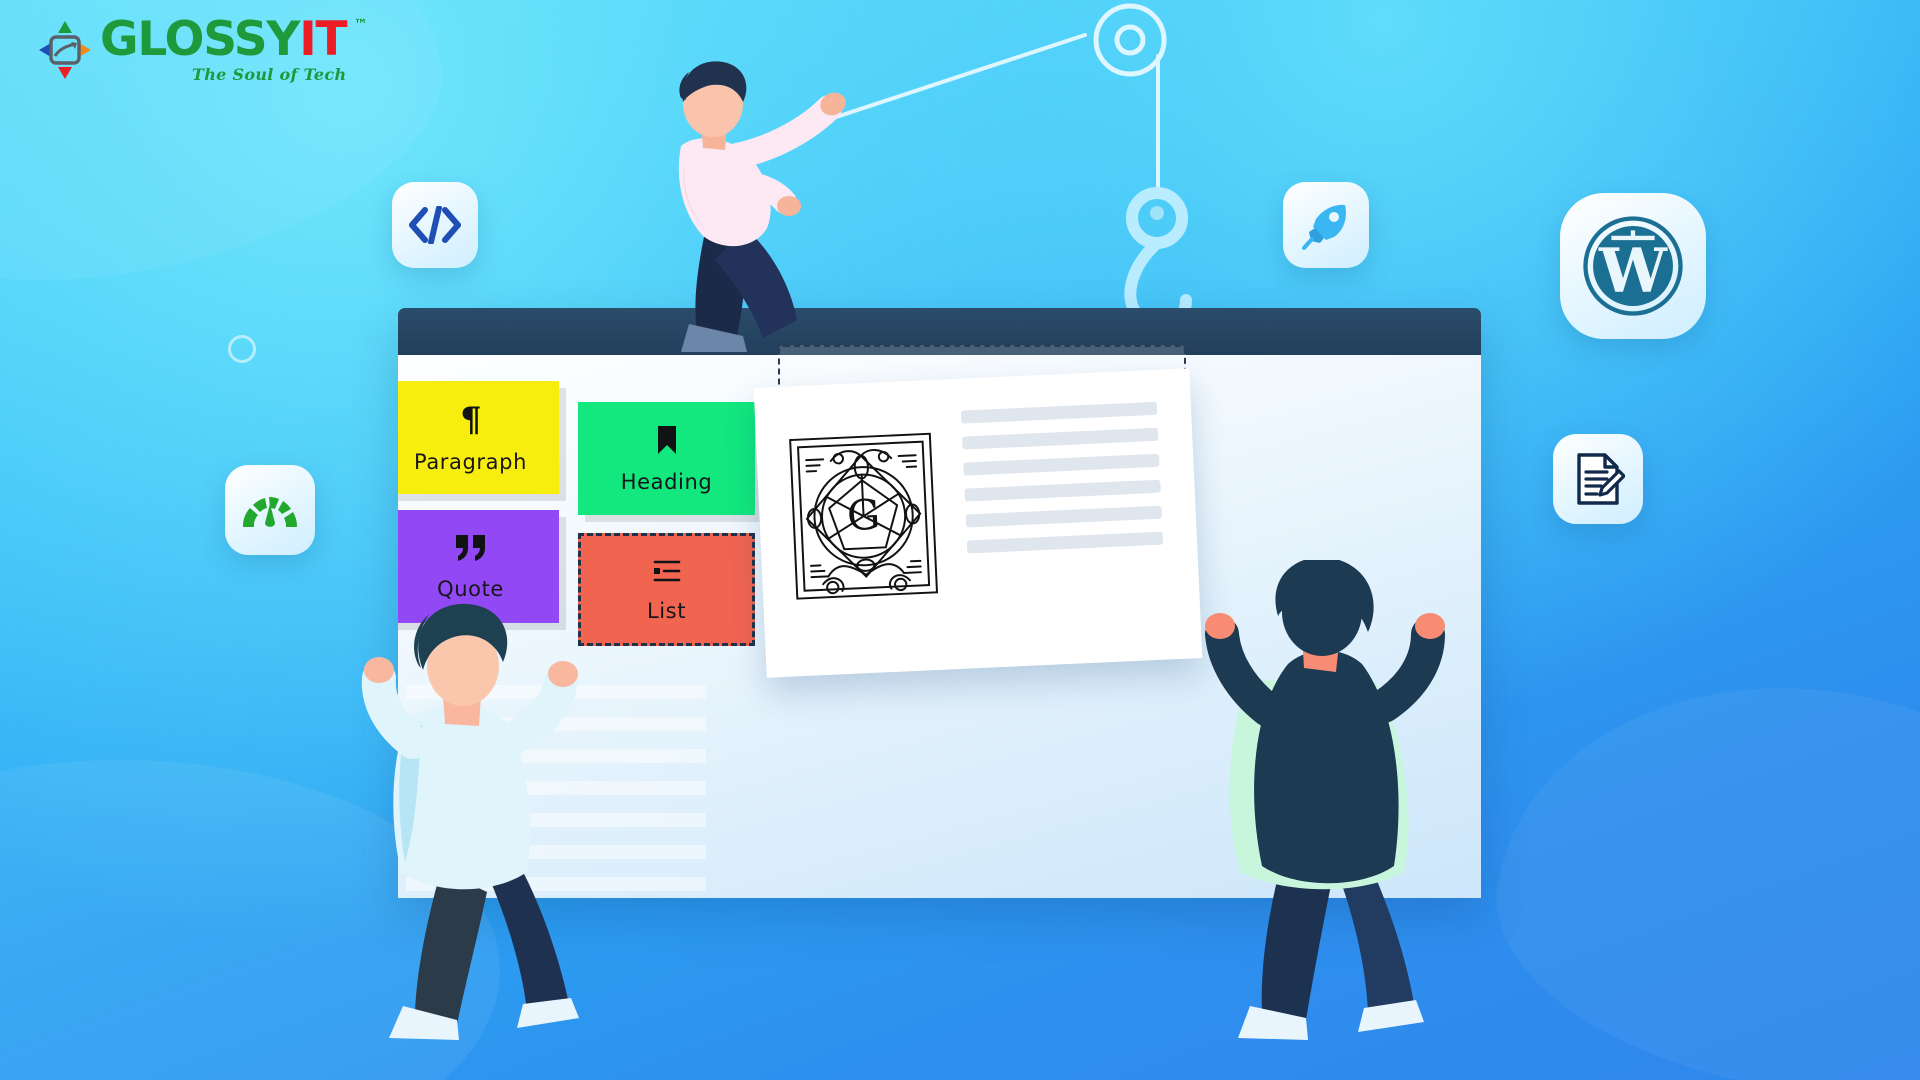 This screenshot has height=1080, width=1920. I want to click on speedometer-icon-glyph, so click(270, 512).